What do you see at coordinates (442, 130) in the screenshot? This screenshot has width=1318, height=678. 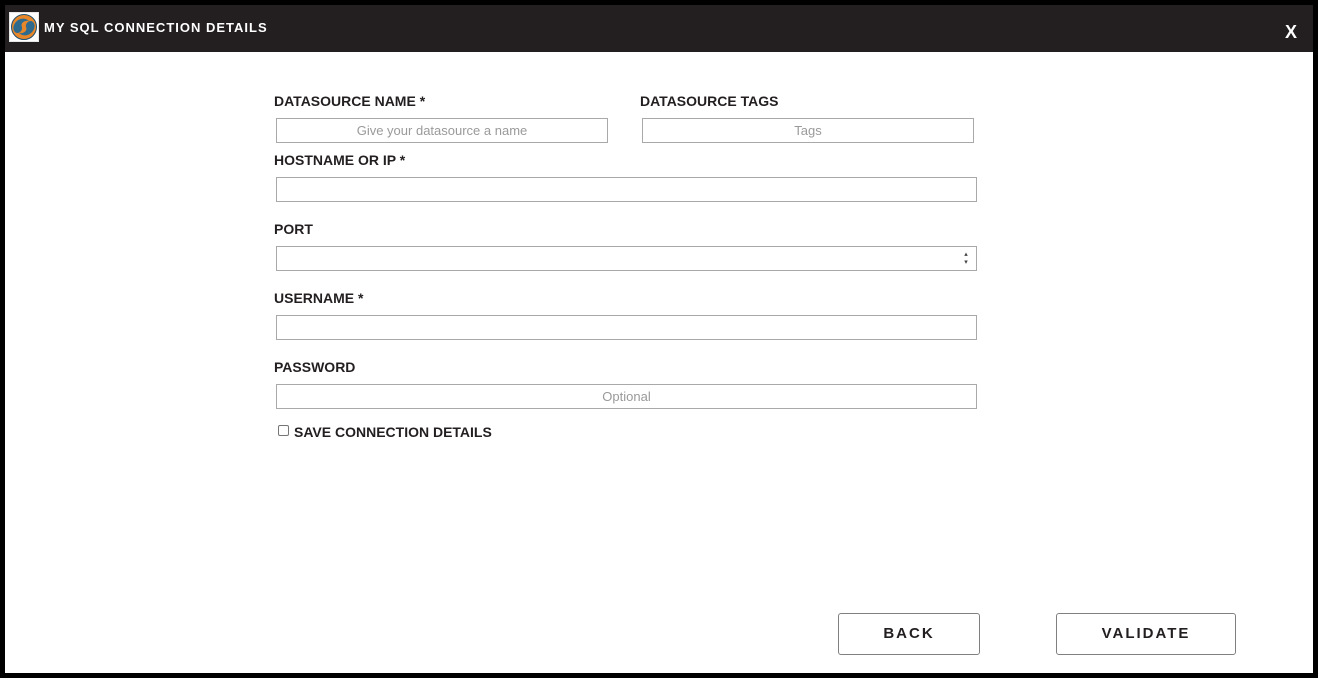 I see `datasource-name-input` at bounding box center [442, 130].